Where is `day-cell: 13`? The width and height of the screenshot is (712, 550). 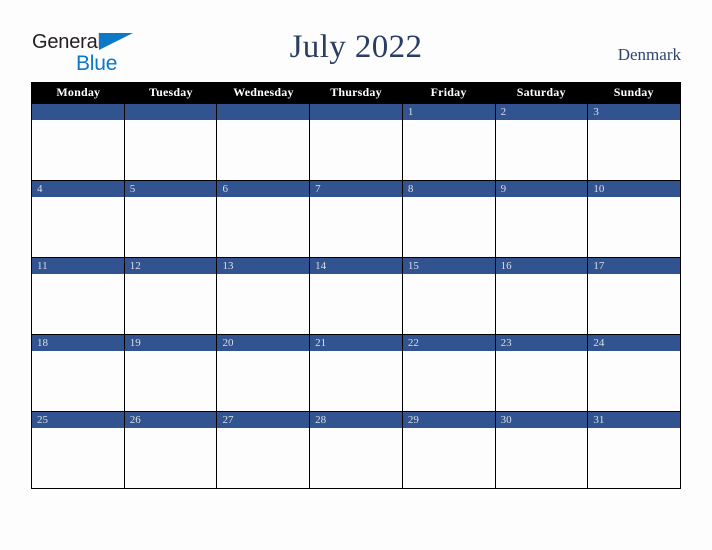
day-cell: 13 is located at coordinates (264, 296).